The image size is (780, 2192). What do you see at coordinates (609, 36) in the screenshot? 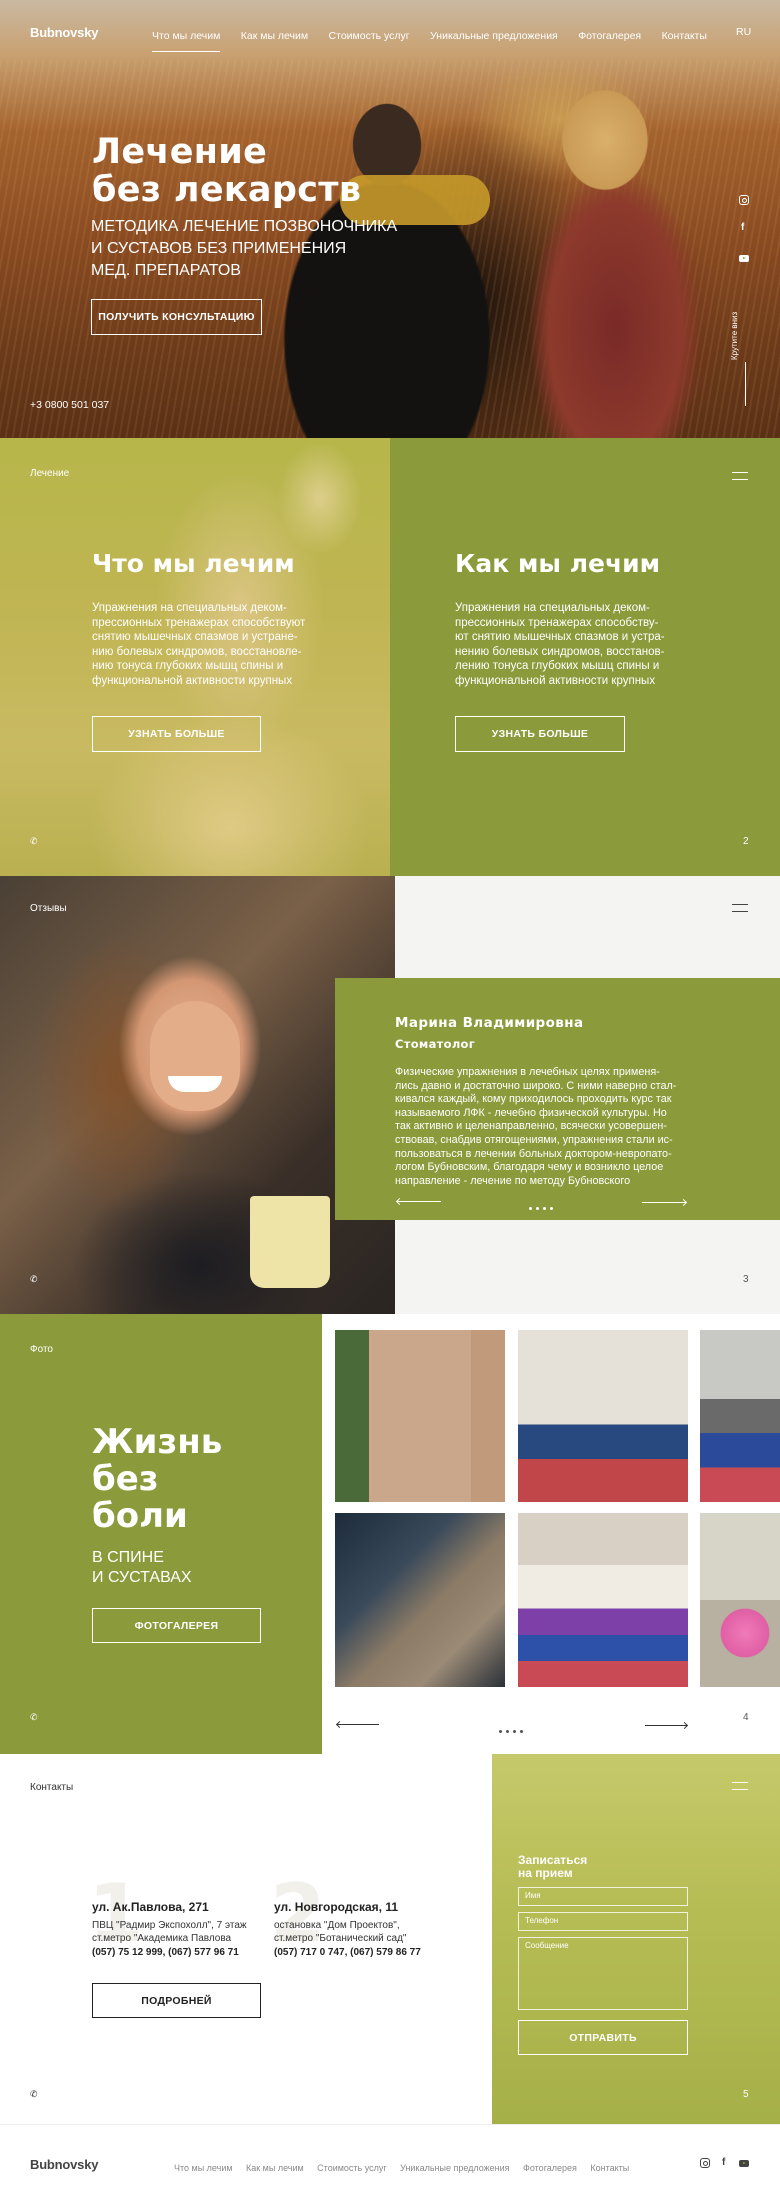
I see `nav-item-gallery: Фотогалерея` at bounding box center [609, 36].